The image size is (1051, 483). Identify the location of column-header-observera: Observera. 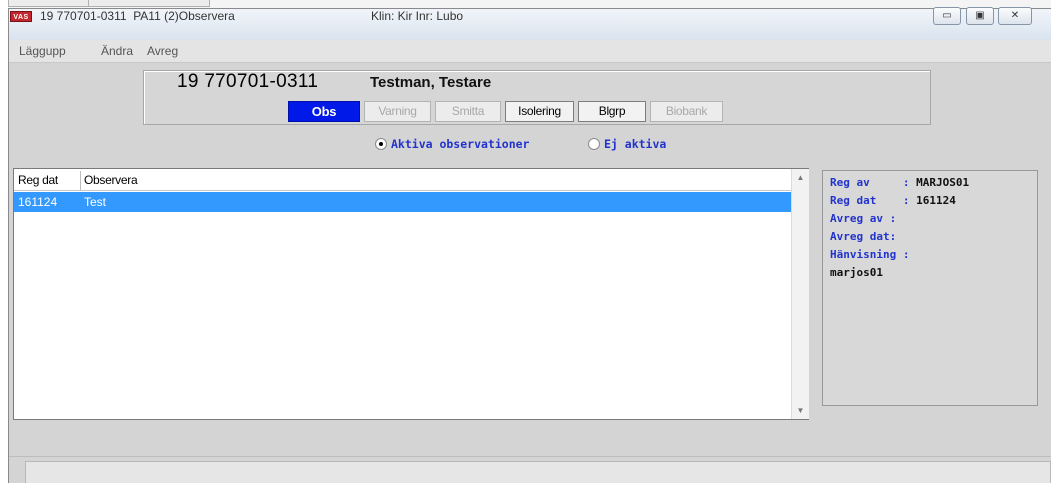
(111, 180).